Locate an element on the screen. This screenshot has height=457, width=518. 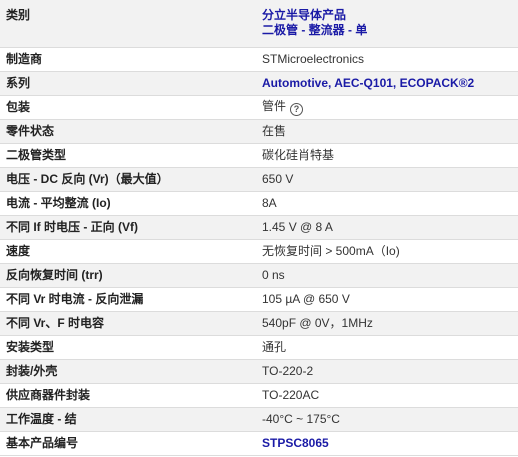
attr-label: 供应商器件封装 is located at coordinates (127, 395).